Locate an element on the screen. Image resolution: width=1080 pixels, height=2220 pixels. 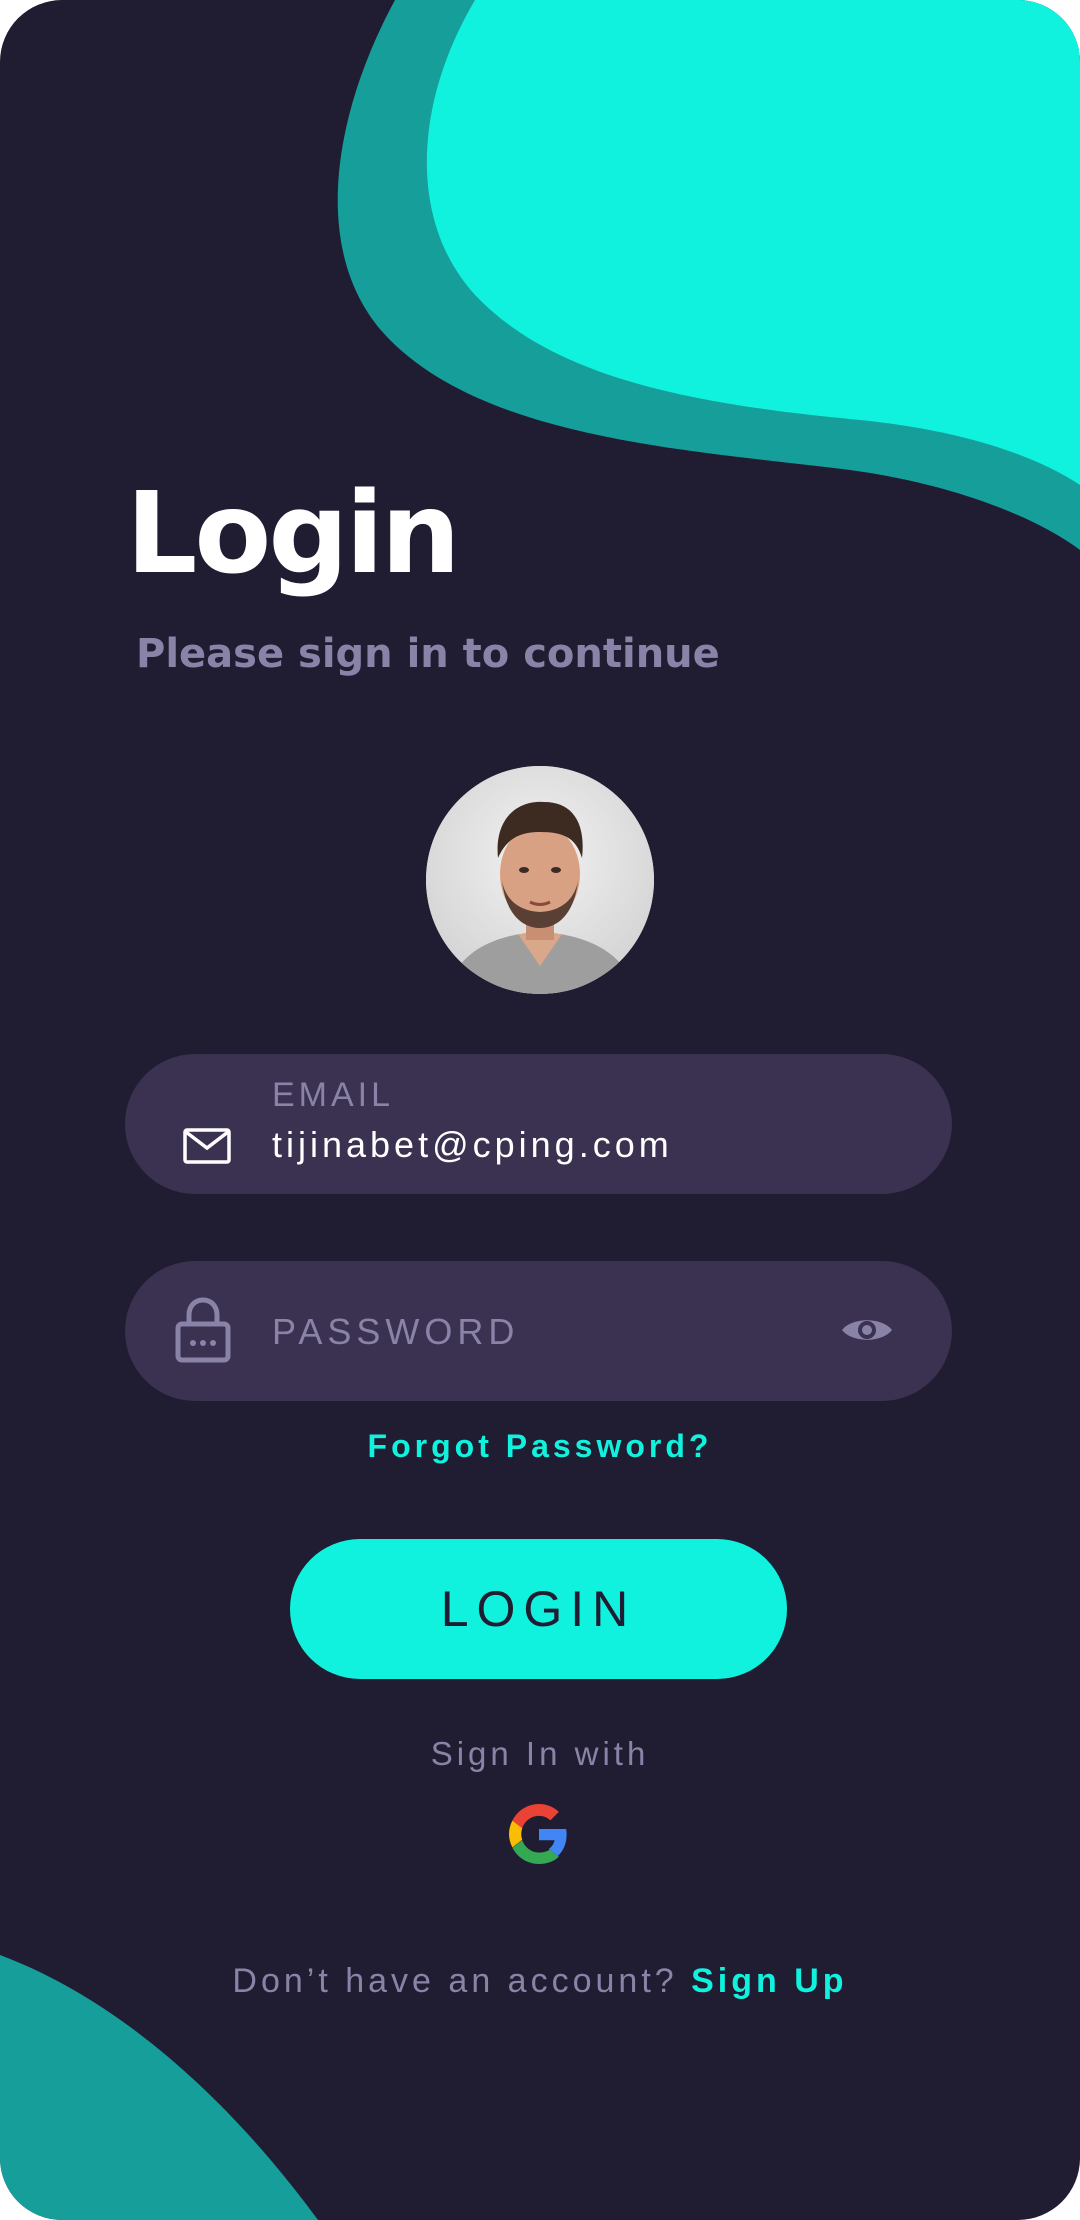
page-title: Login is located at coordinates (293, 534).